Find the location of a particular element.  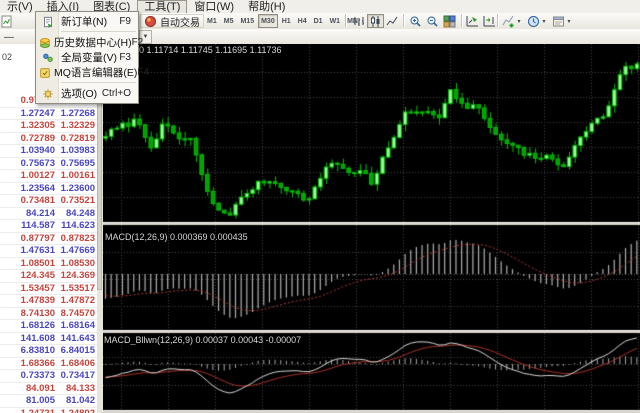

quote-row: 6.83810 6.84015 is located at coordinates (48, 351).